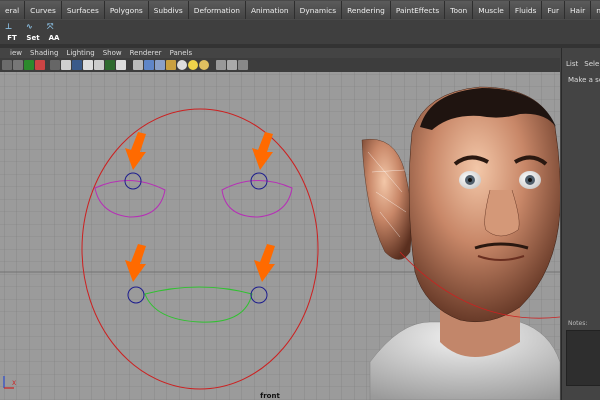 The image size is (600, 400). I want to click on image-plane-icon, so click(40, 65).